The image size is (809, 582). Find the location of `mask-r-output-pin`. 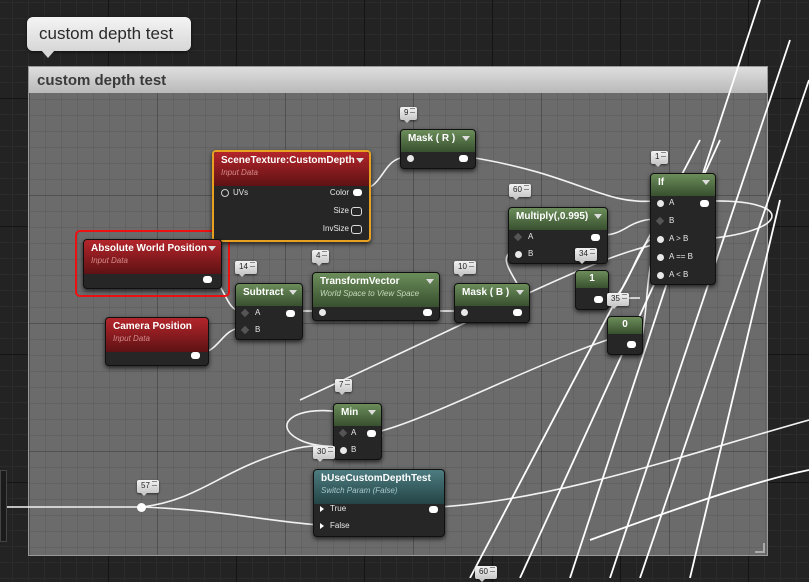

mask-r-output-pin is located at coordinates (463, 158).